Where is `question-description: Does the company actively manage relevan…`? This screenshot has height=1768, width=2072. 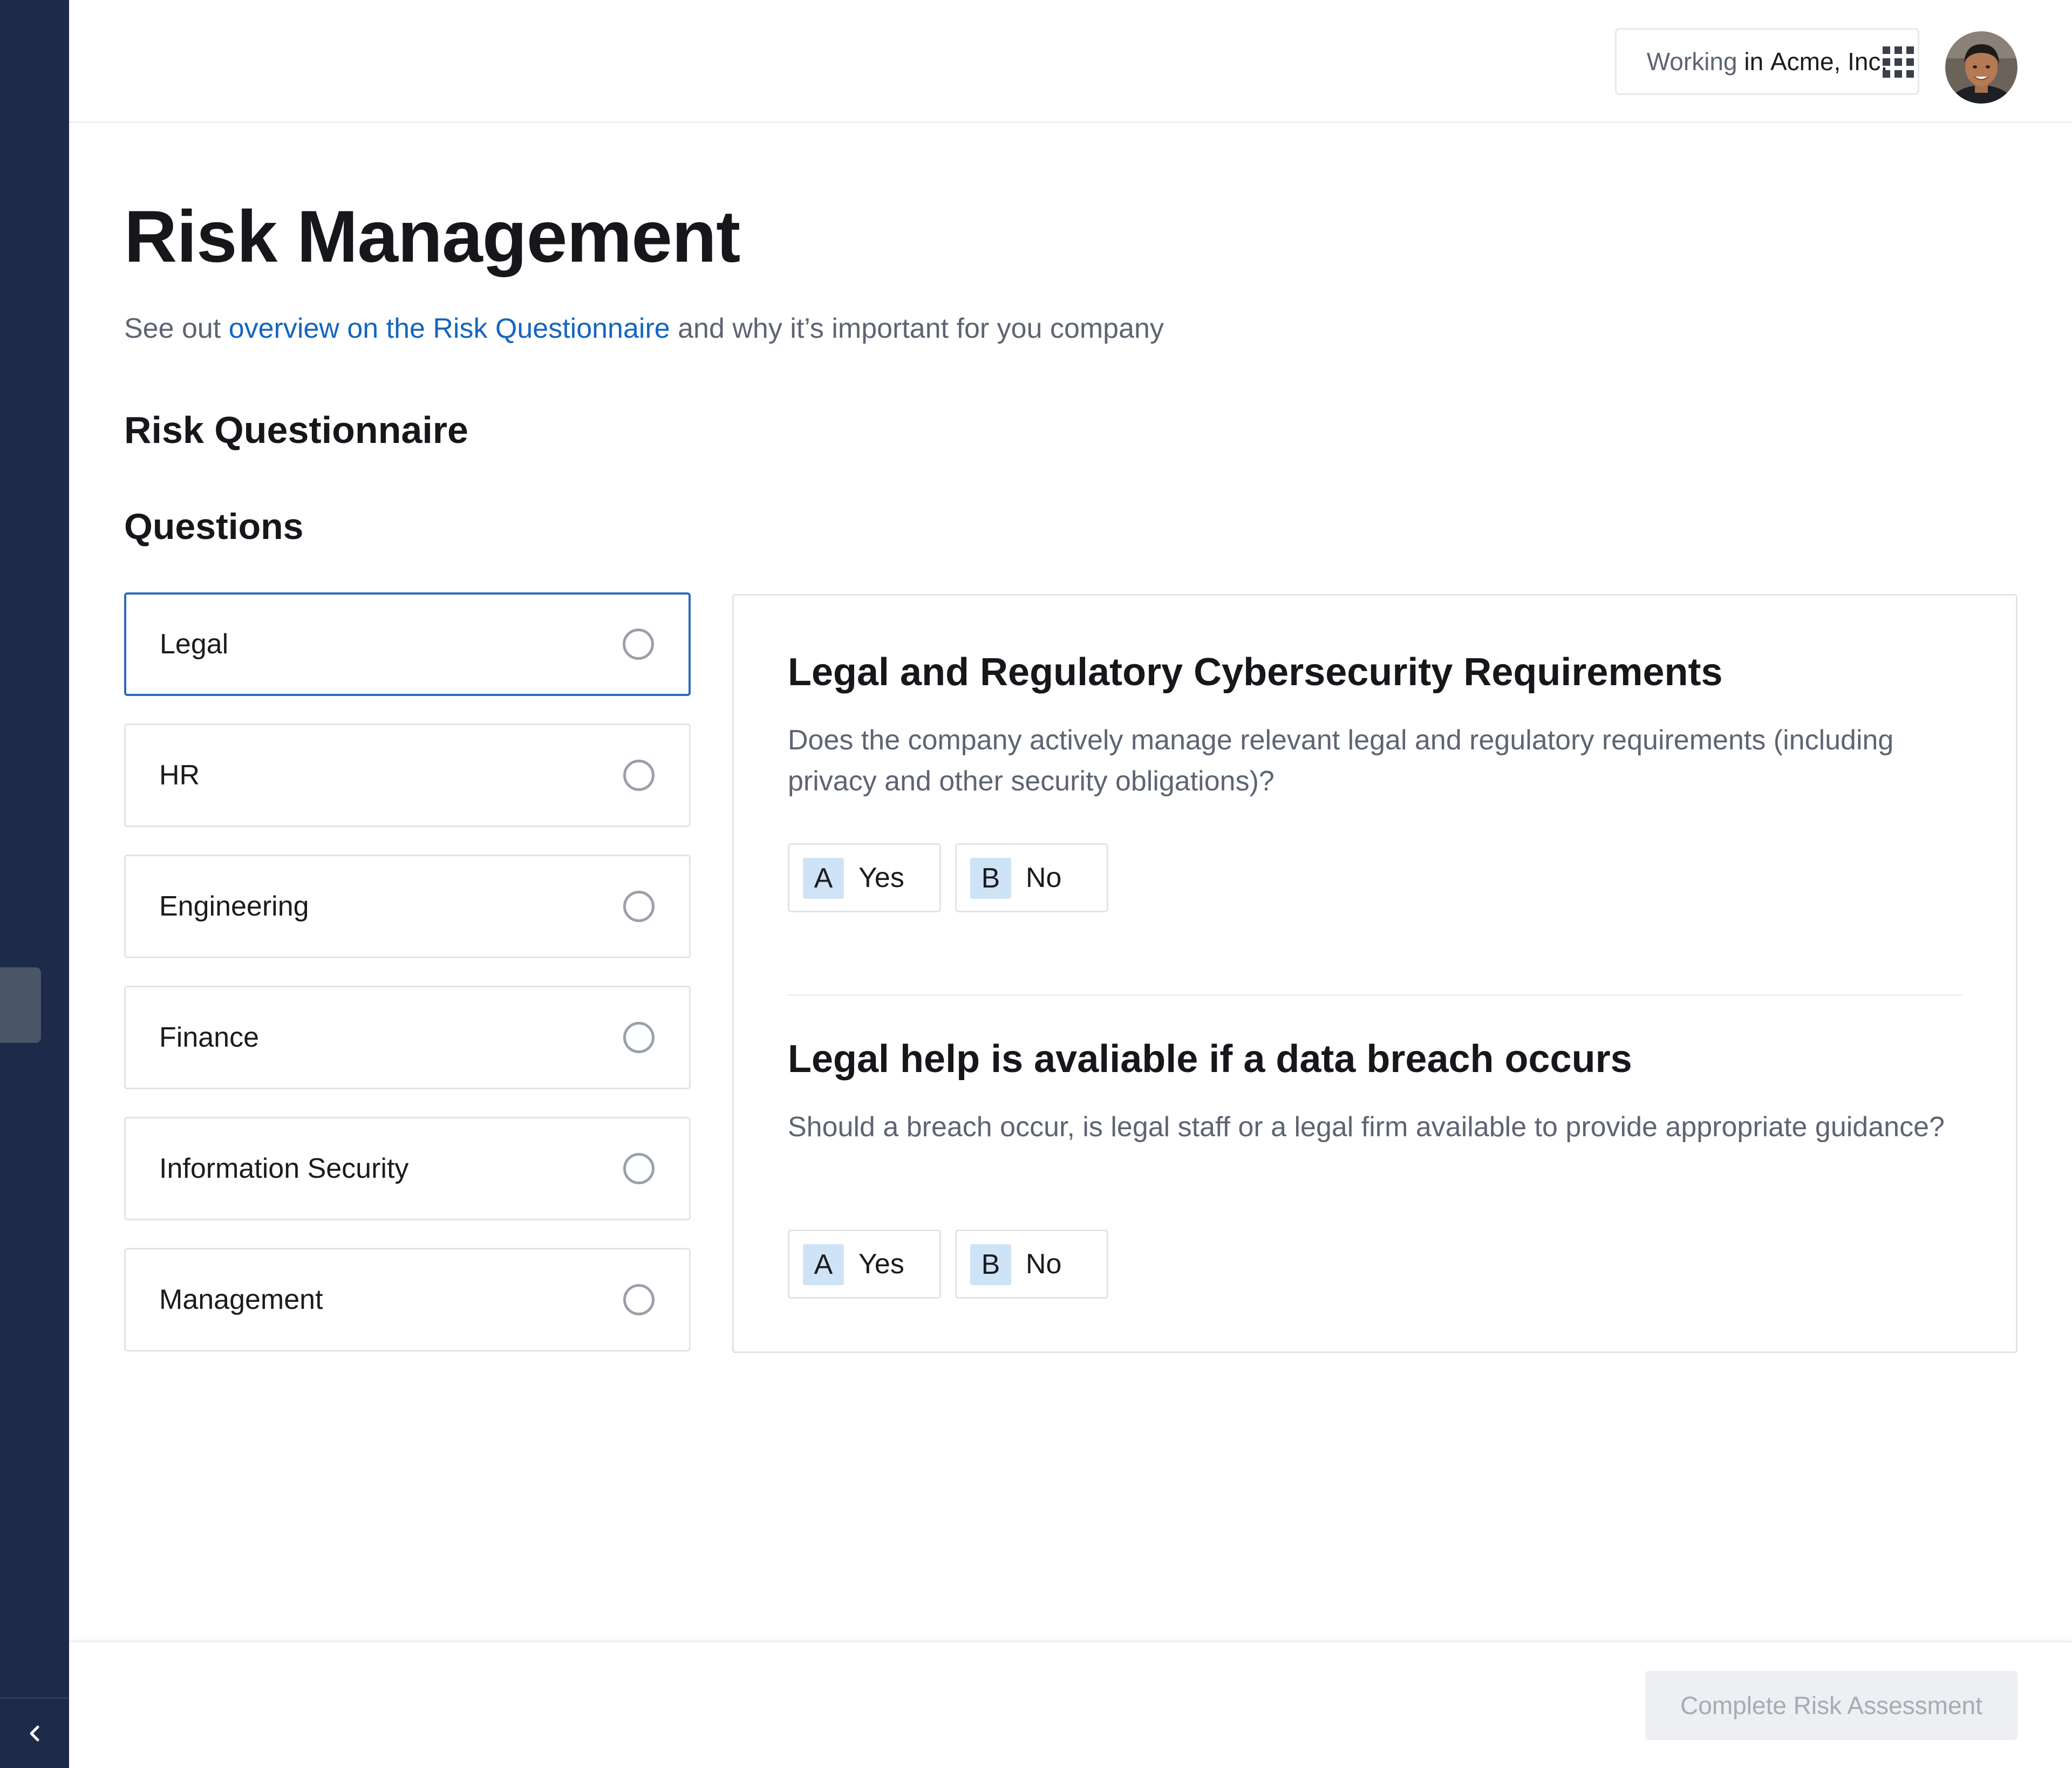
question-description: Does the company actively manage relevan… is located at coordinates (1341, 761).